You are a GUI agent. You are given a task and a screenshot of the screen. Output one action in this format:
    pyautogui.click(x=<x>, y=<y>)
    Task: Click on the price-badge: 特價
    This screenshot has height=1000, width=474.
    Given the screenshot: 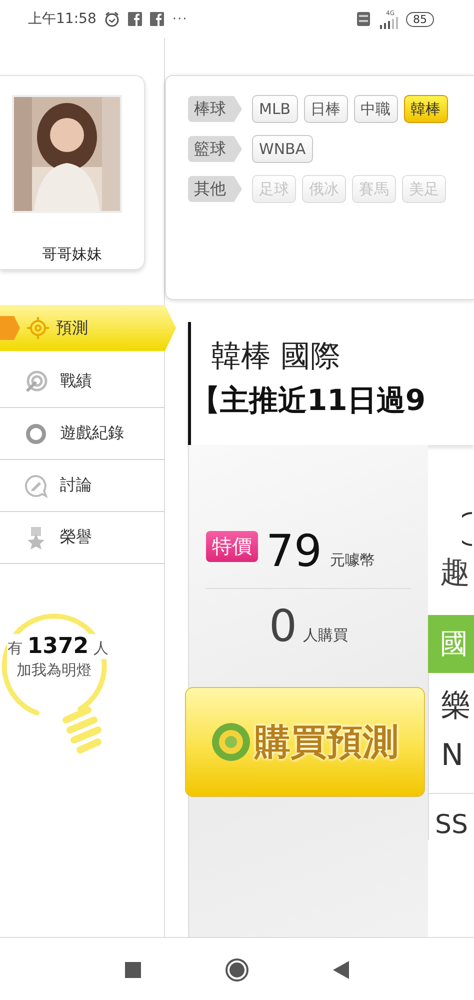 What is the action you would take?
    pyautogui.click(x=232, y=546)
    